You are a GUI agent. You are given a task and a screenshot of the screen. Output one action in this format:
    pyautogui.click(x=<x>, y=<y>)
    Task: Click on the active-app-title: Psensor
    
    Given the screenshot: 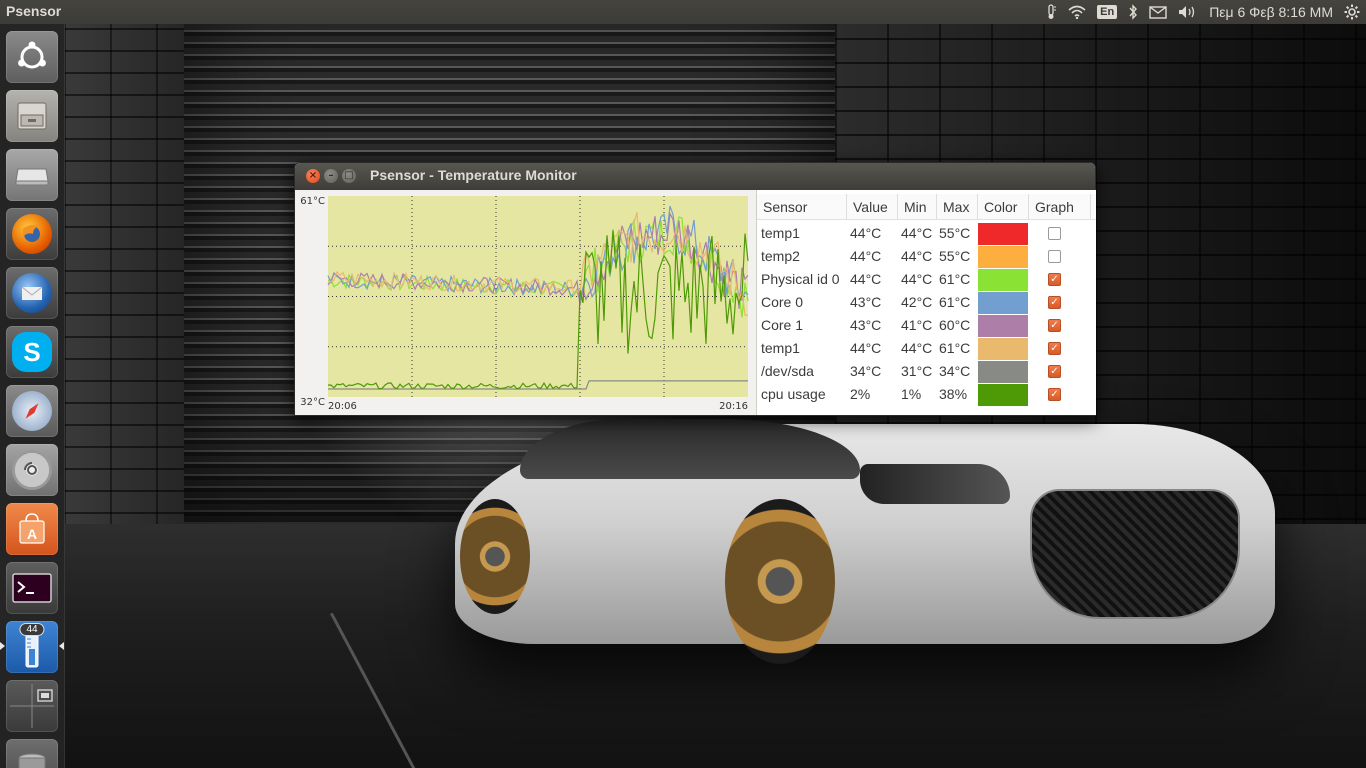 What is the action you would take?
    pyautogui.click(x=34, y=11)
    